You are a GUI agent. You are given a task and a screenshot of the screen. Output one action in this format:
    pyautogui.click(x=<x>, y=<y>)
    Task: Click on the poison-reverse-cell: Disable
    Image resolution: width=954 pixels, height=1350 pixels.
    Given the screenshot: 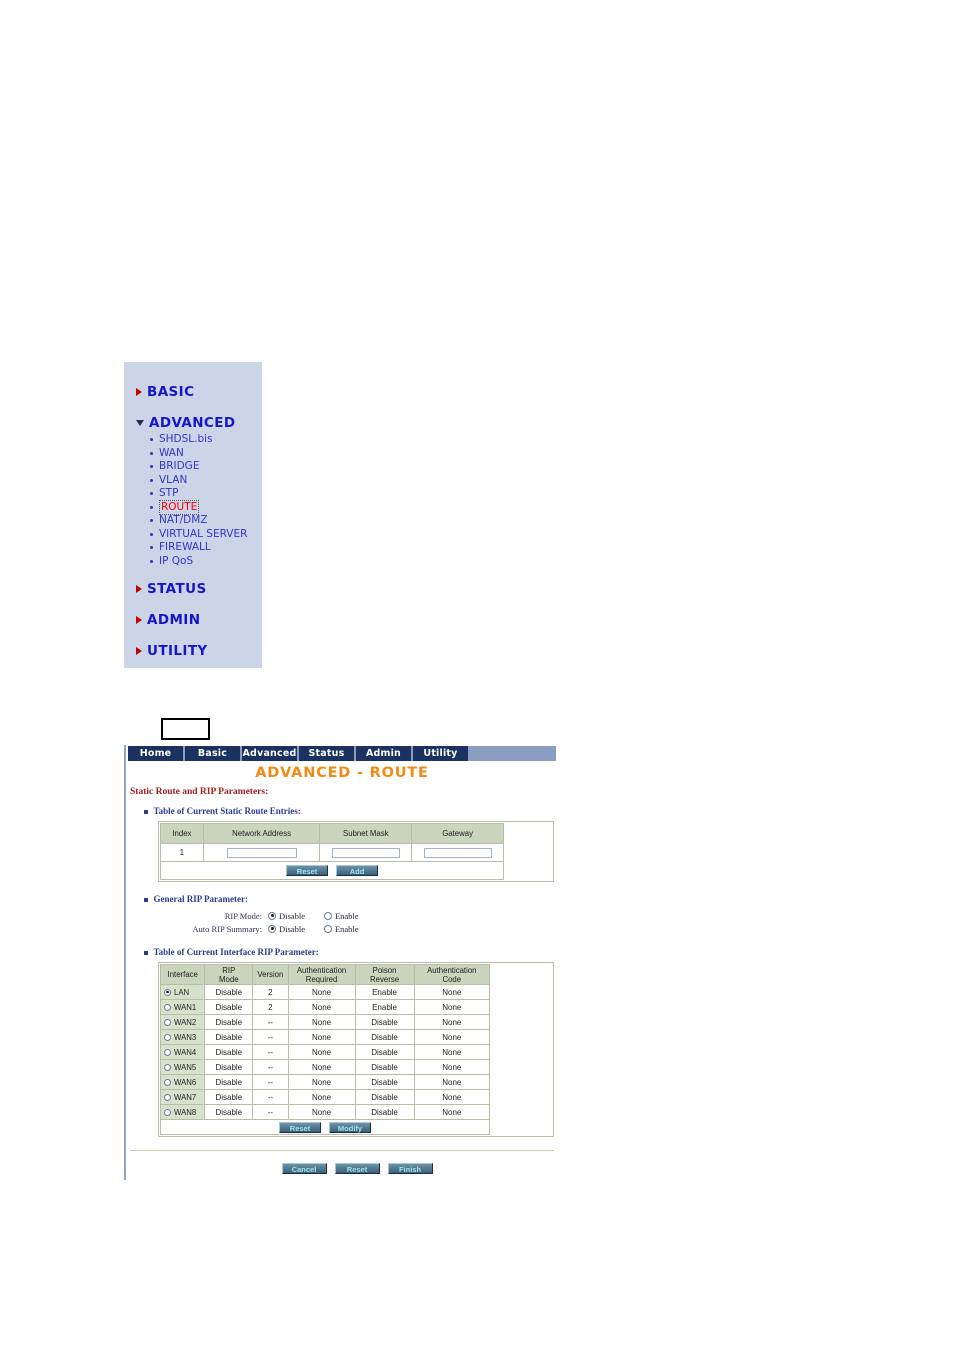 What is the action you would take?
    pyautogui.click(x=384, y=1082)
    